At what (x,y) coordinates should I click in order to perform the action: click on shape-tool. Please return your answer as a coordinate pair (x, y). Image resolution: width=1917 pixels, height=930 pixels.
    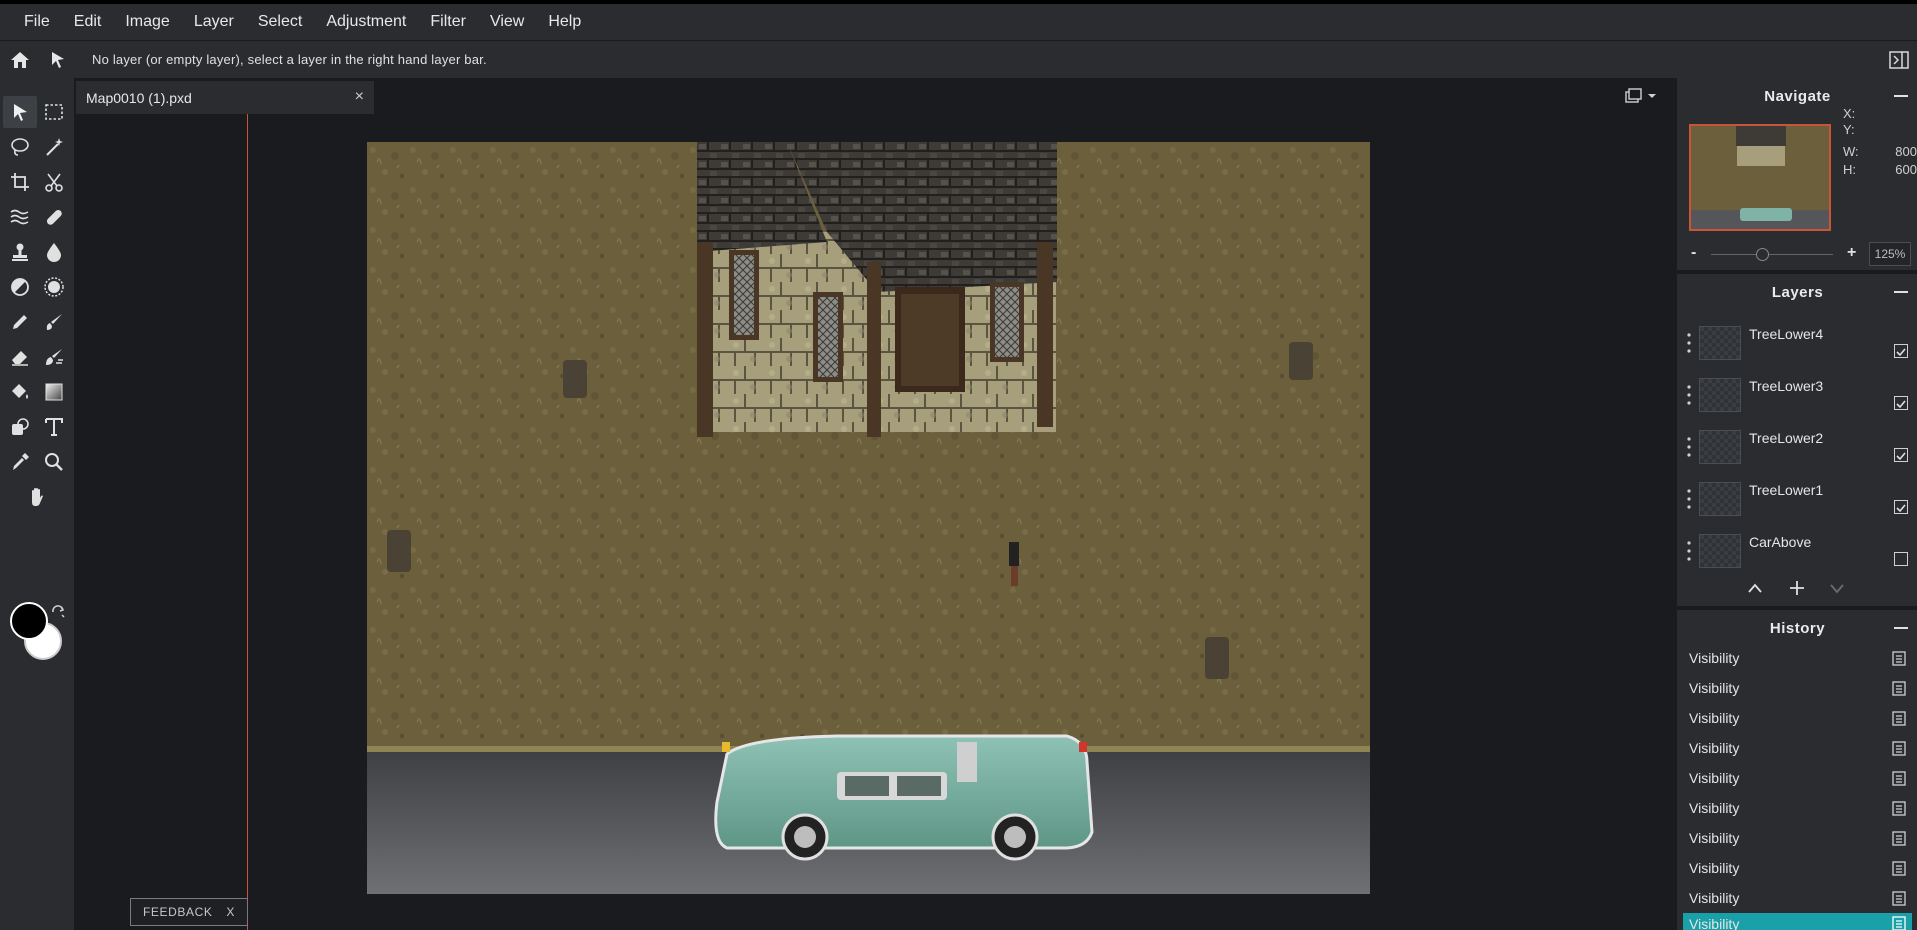
    Looking at the image, I should click on (20, 427).